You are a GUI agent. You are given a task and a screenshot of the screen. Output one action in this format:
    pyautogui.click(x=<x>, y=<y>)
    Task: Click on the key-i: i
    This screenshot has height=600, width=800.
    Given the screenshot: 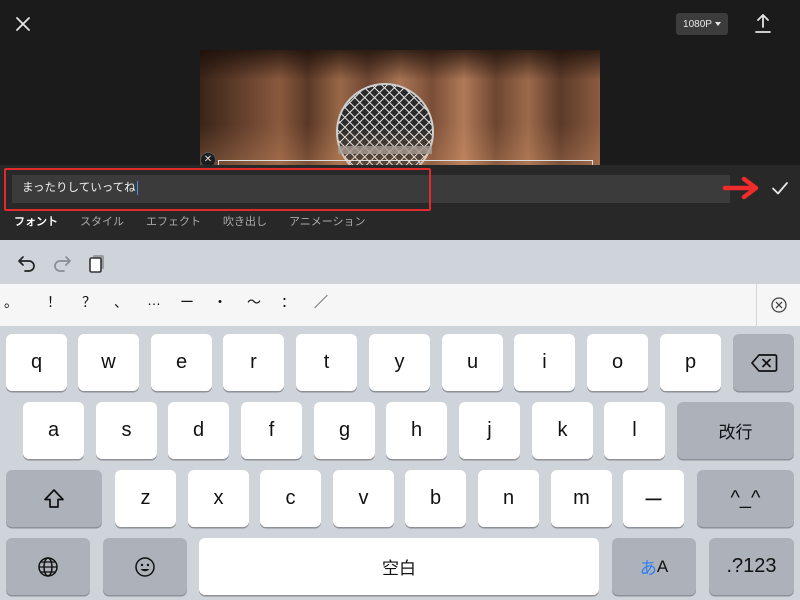 What is the action you would take?
    pyautogui.click(x=544, y=362)
    